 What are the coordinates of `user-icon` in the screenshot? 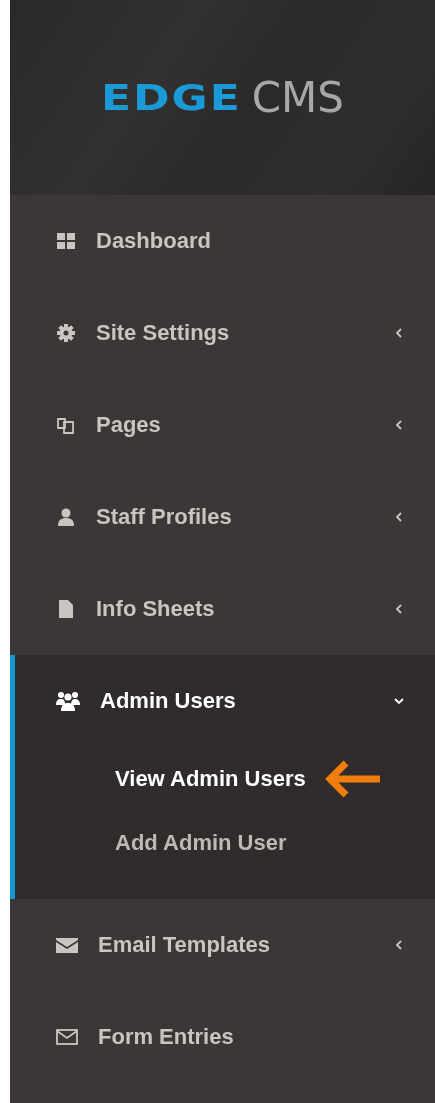 It's located at (66, 517).